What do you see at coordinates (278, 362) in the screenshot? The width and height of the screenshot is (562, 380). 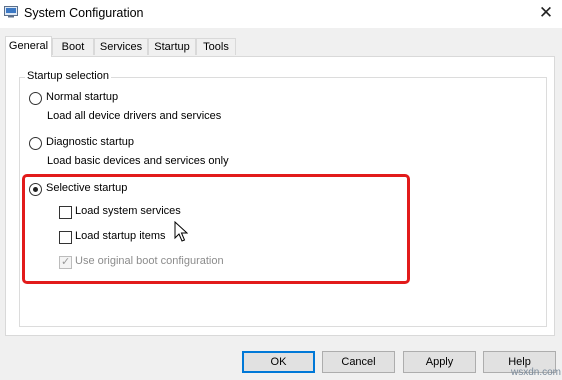 I see `ok-button: OK` at bounding box center [278, 362].